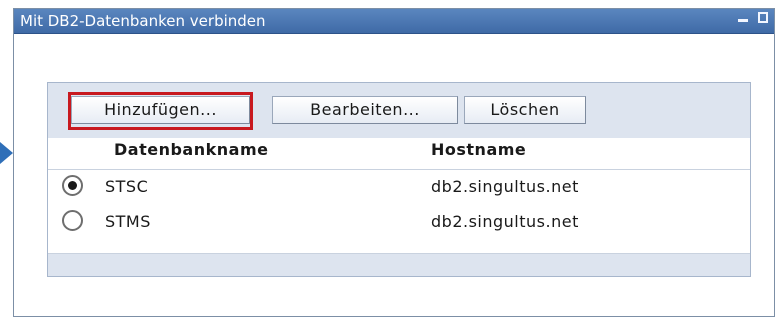 This screenshot has height=317, width=777. I want to click on column-header-hostname: Hostname, so click(478, 149).